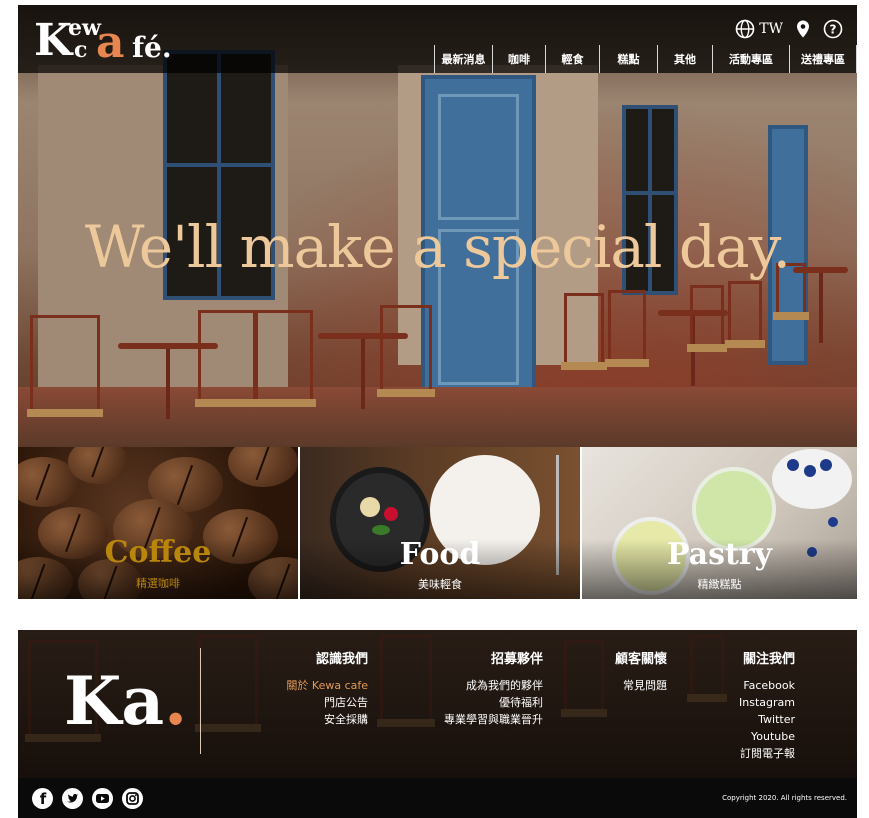 The height and width of the screenshot is (818, 869). I want to click on globe-icon, so click(745, 29).